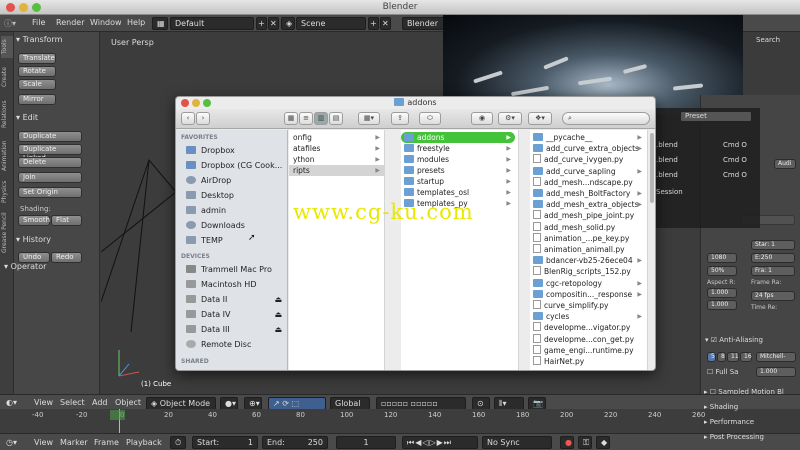 The image size is (800, 450). I want to click on current-frame-field: 1, so click(366, 442).